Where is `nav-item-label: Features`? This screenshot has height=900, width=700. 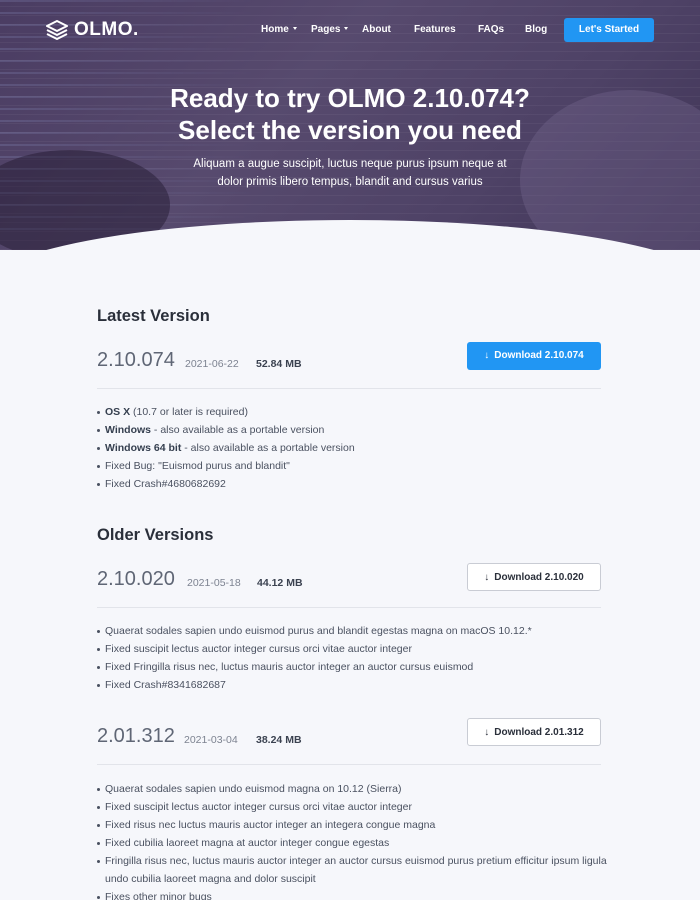 nav-item-label: Features is located at coordinates (435, 29).